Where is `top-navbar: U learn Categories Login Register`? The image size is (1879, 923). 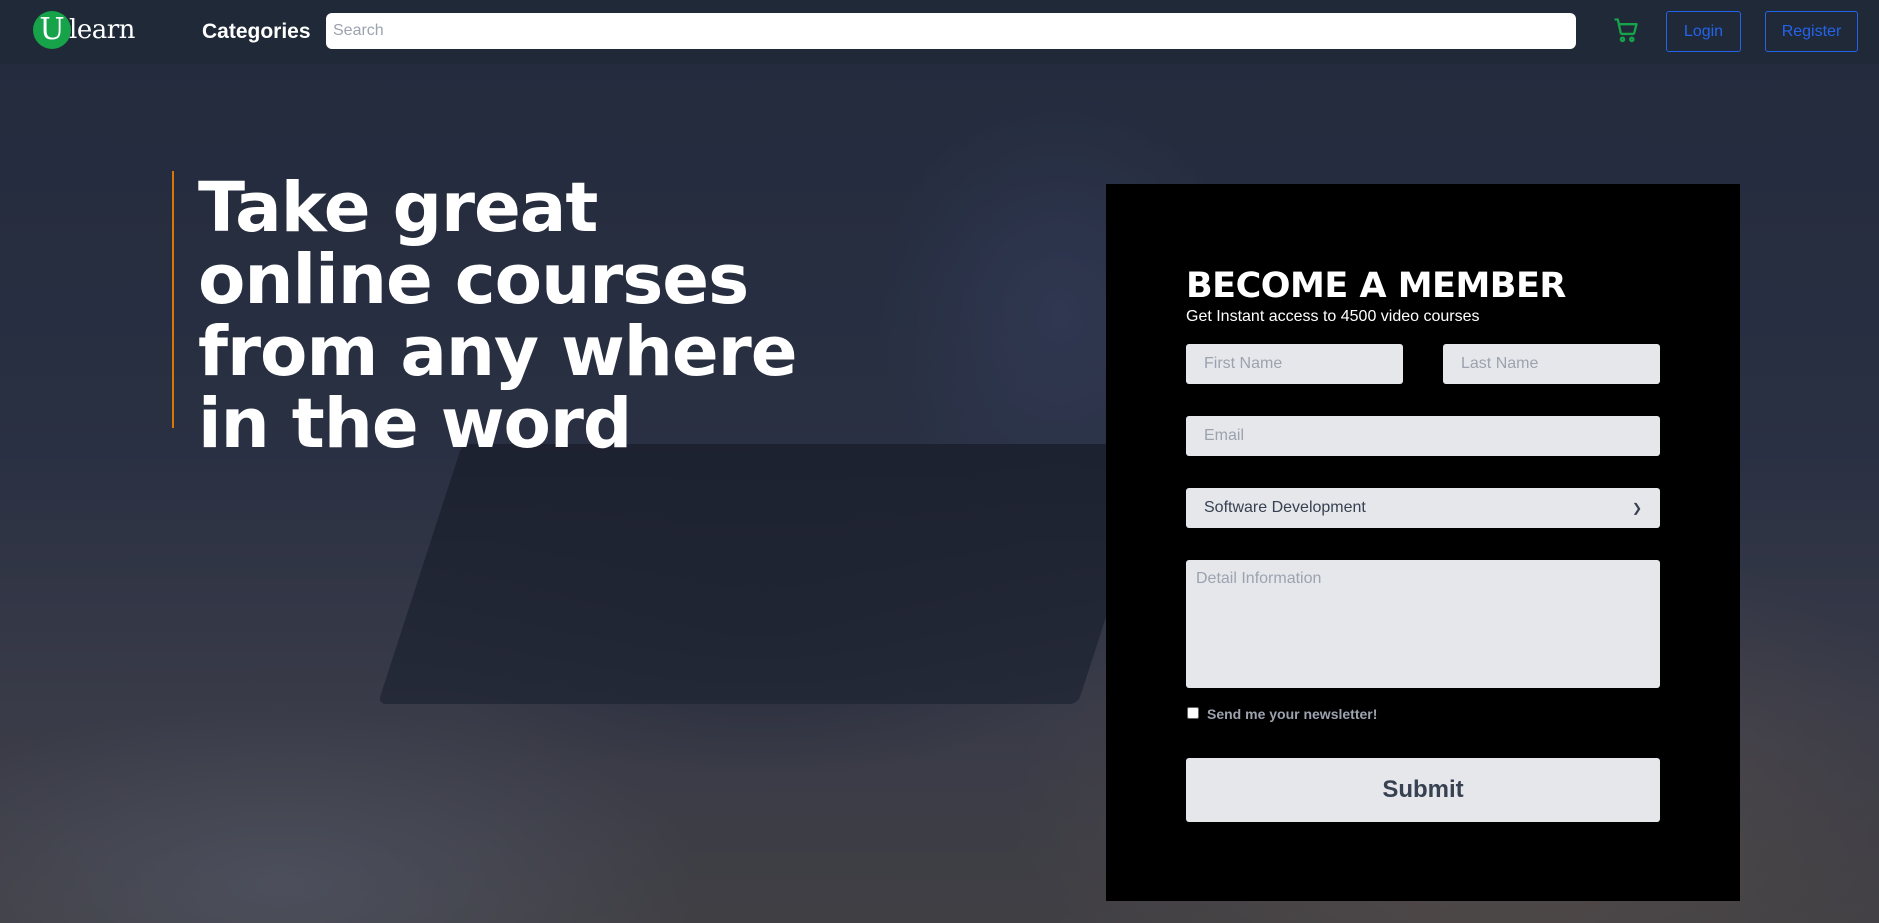
top-navbar: U learn Categories Login Register is located at coordinates (939, 32).